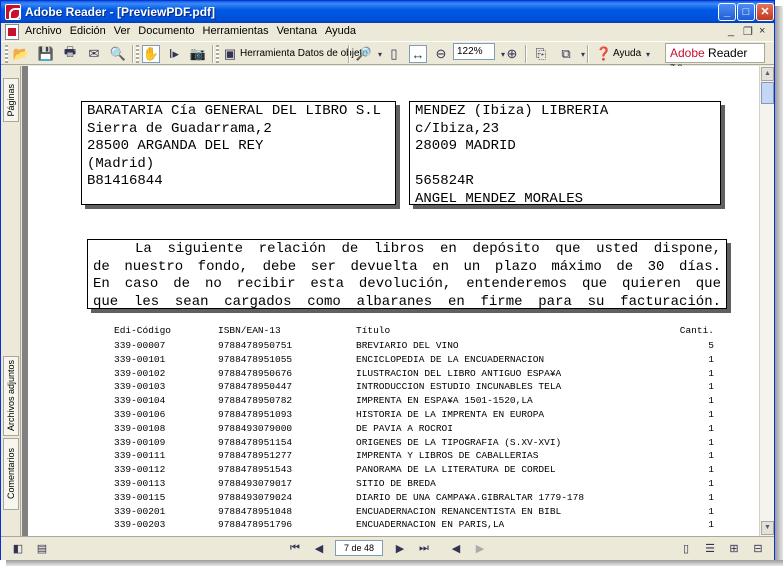 The height and width of the screenshot is (566, 783). I want to click on hand-tool-icon: ✋, so click(151, 54).